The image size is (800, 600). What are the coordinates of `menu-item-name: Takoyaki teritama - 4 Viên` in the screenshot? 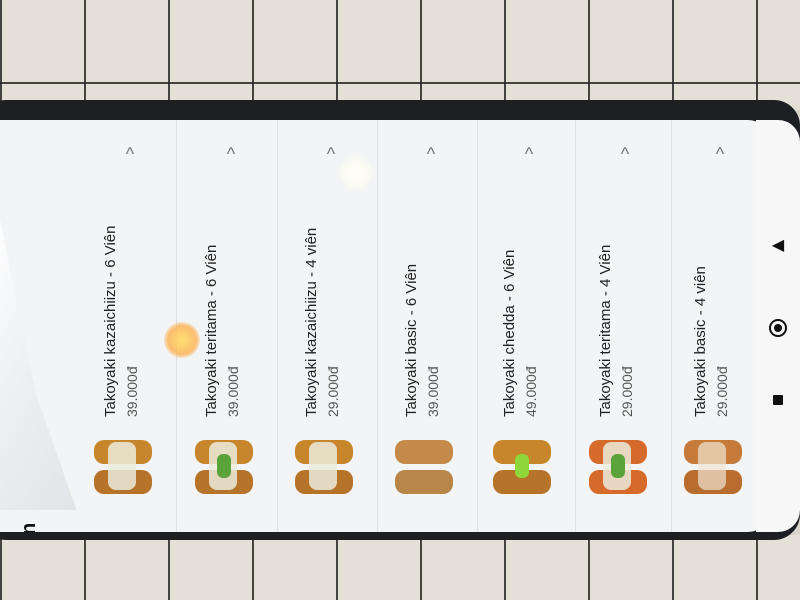 It's located at (605, 330).